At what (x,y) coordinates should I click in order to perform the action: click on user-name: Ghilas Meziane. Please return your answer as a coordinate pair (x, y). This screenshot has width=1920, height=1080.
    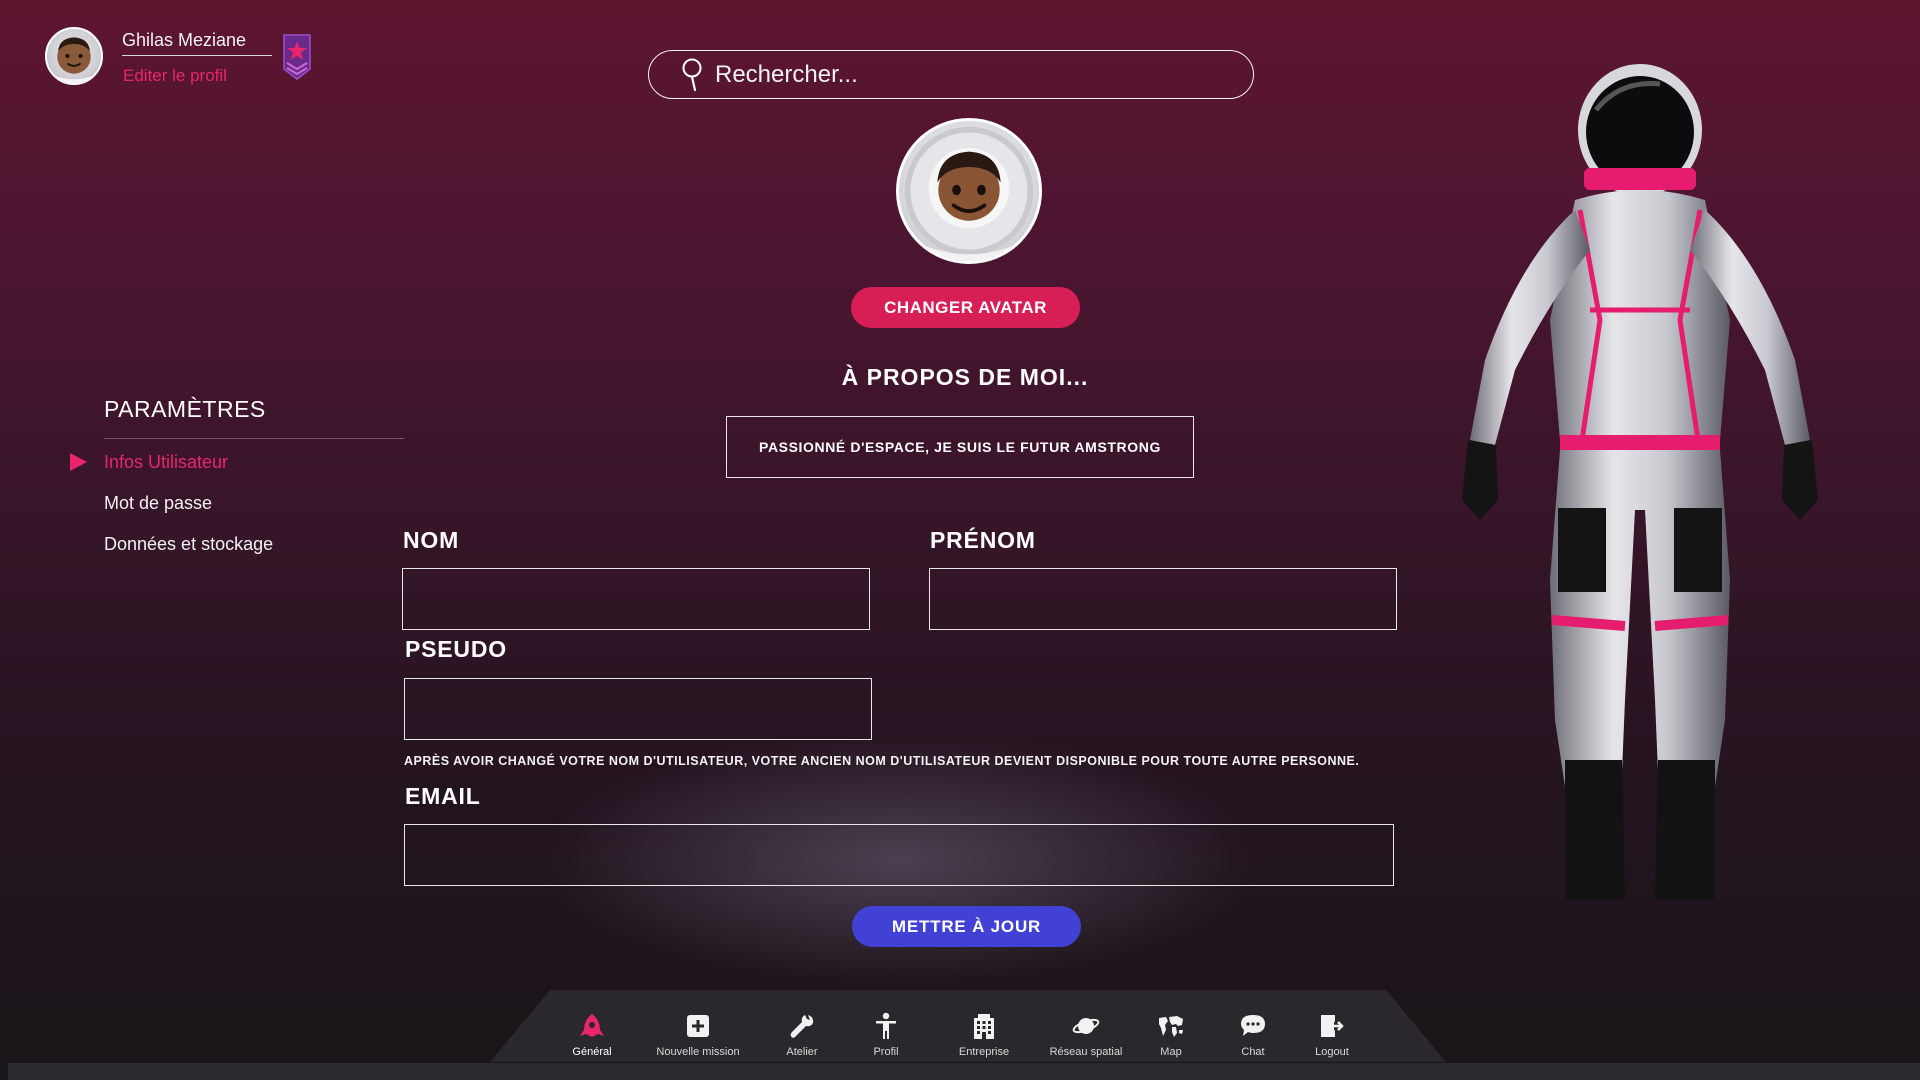
    Looking at the image, I should click on (184, 40).